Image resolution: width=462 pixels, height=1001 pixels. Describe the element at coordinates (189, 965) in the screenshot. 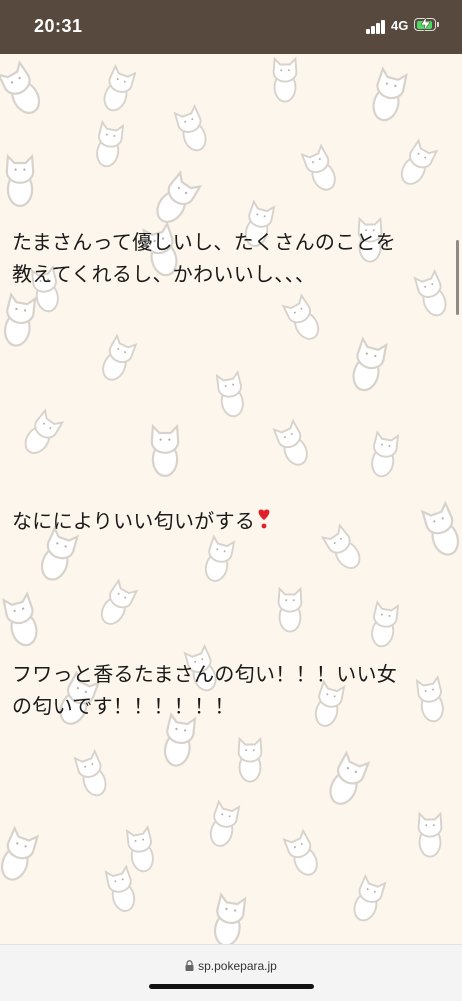

I see `lock-icon` at that location.